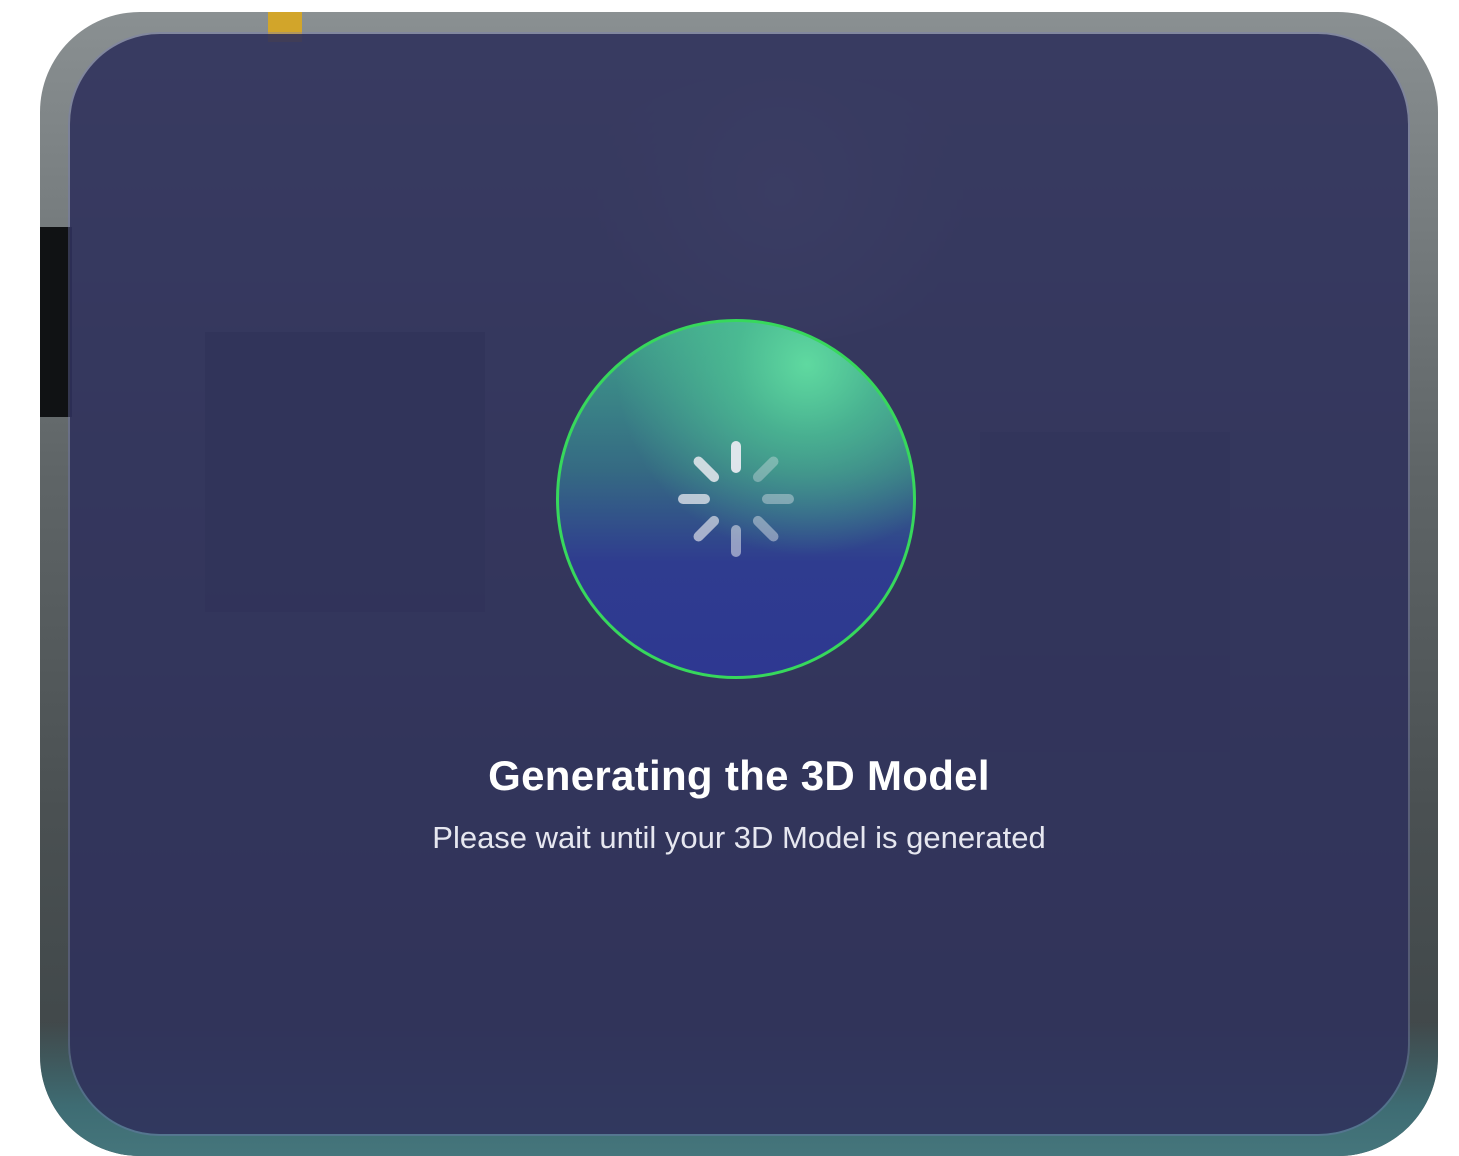 This screenshot has width=1459, height=1156. What do you see at coordinates (739, 775) in the screenshot?
I see `loading-title: Generating the 3D Model` at bounding box center [739, 775].